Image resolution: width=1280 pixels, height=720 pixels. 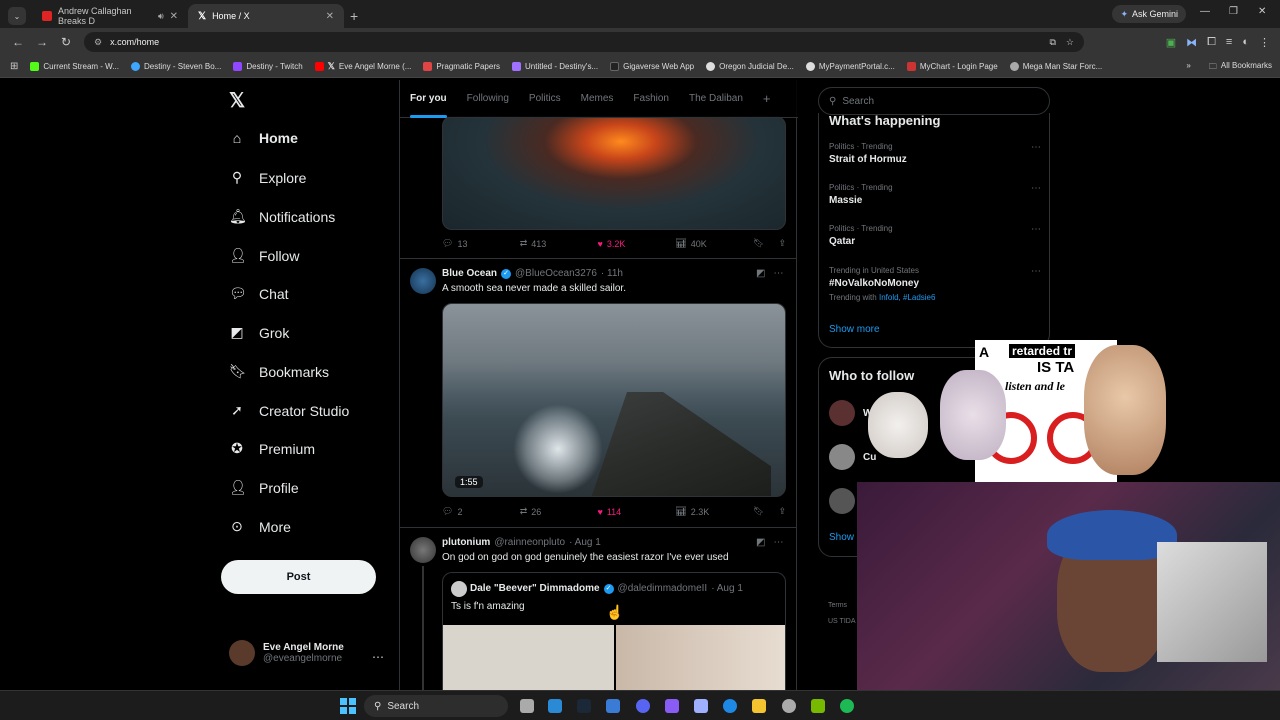 What do you see at coordinates (348, 706) in the screenshot?
I see `windows-start-icon` at bounding box center [348, 706].